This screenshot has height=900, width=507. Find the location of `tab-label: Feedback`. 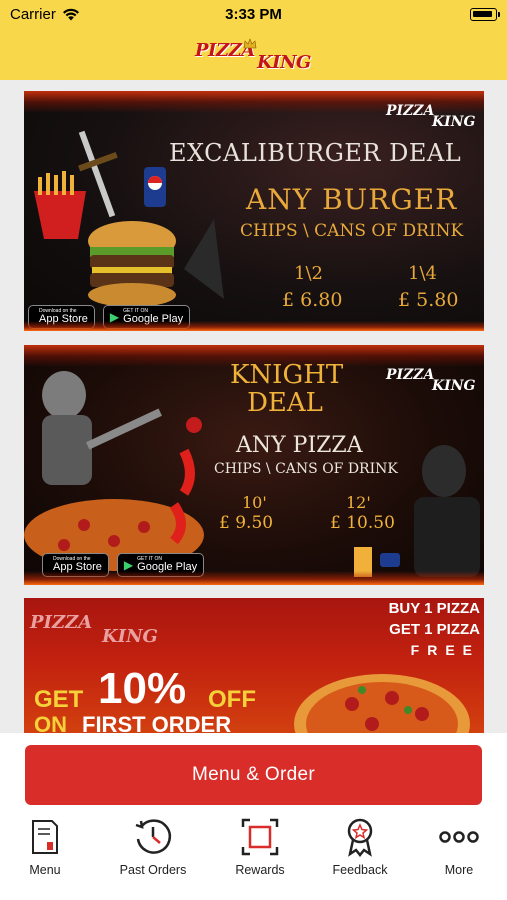

tab-label: Feedback is located at coordinates (360, 870).